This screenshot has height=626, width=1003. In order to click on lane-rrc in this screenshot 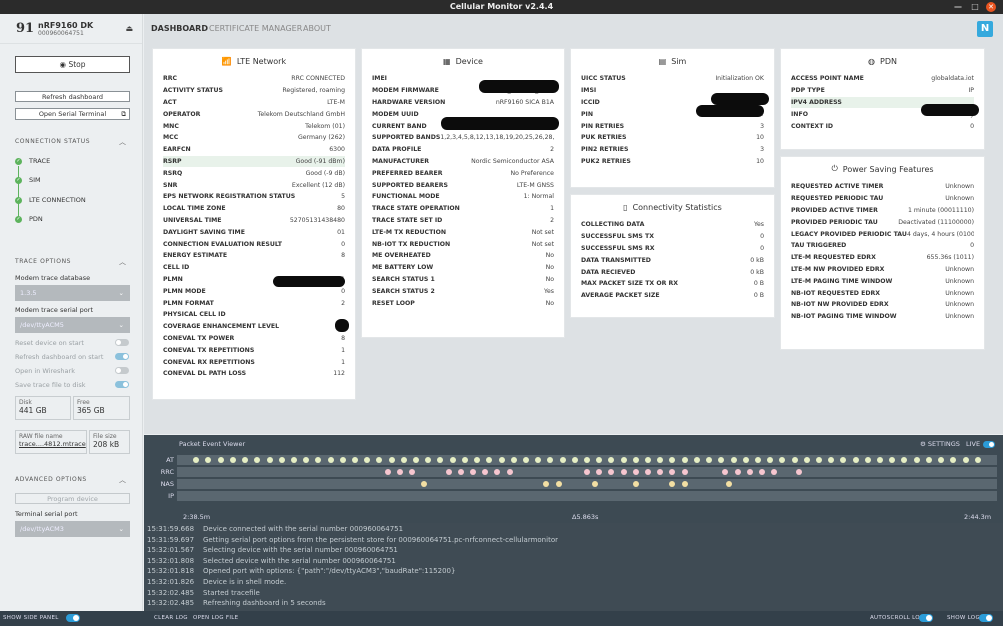, I will do `click(587, 472)`.